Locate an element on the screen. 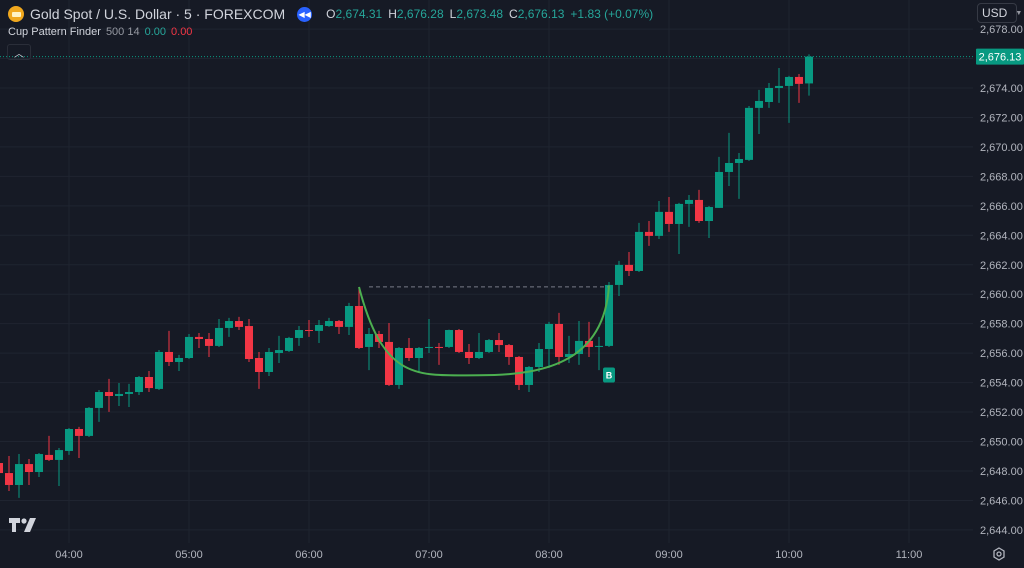 This screenshot has height=568, width=1024. indicator-value-2: 0.00 is located at coordinates (182, 32).